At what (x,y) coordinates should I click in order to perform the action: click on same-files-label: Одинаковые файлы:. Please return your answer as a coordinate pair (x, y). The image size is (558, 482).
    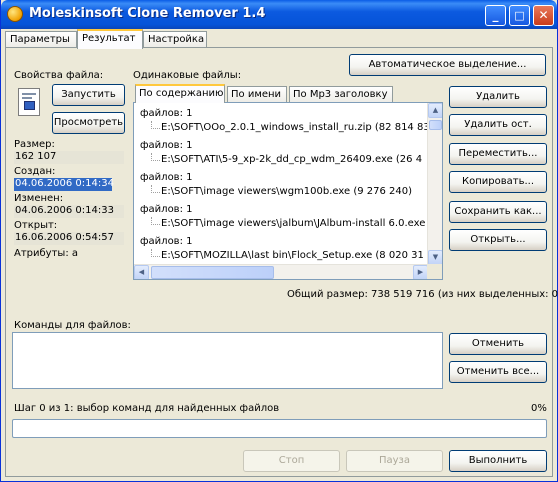
    Looking at the image, I should click on (187, 75).